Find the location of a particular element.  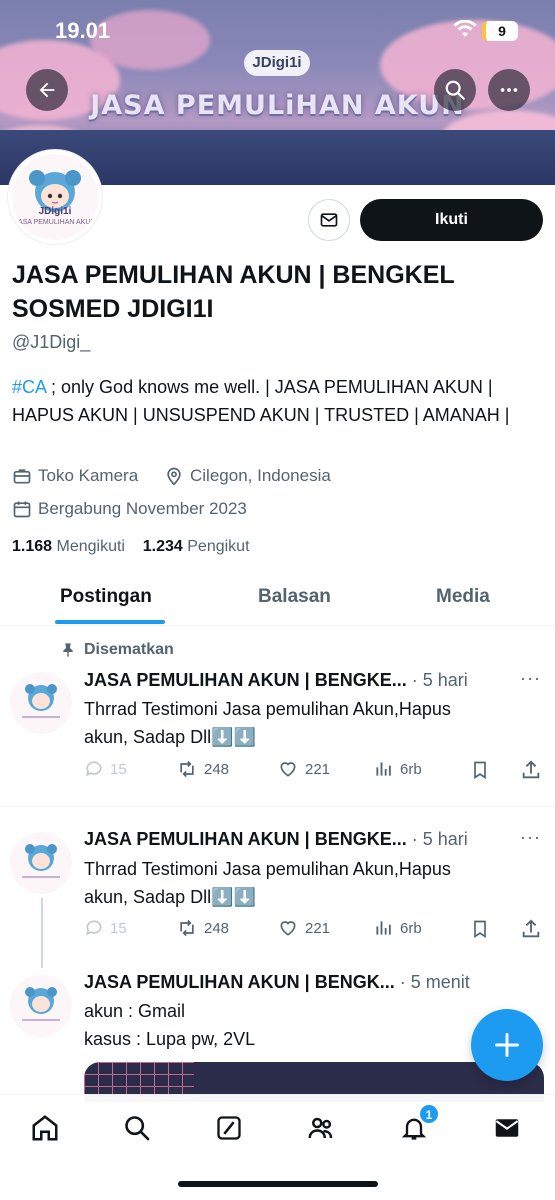

more-options-button is located at coordinates (509, 90).